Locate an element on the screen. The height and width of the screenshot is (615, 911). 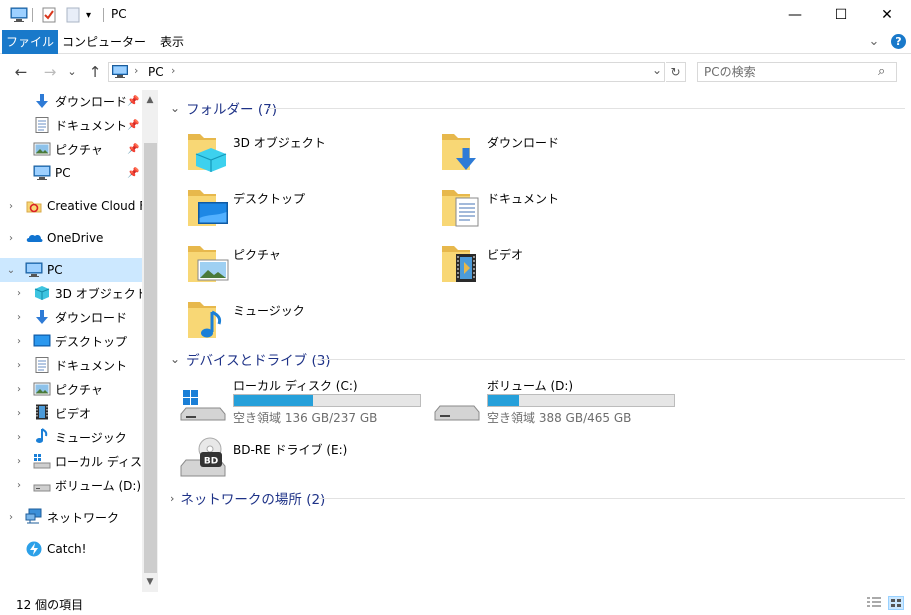
drive-usage-bar is located at coordinates (327, 400).